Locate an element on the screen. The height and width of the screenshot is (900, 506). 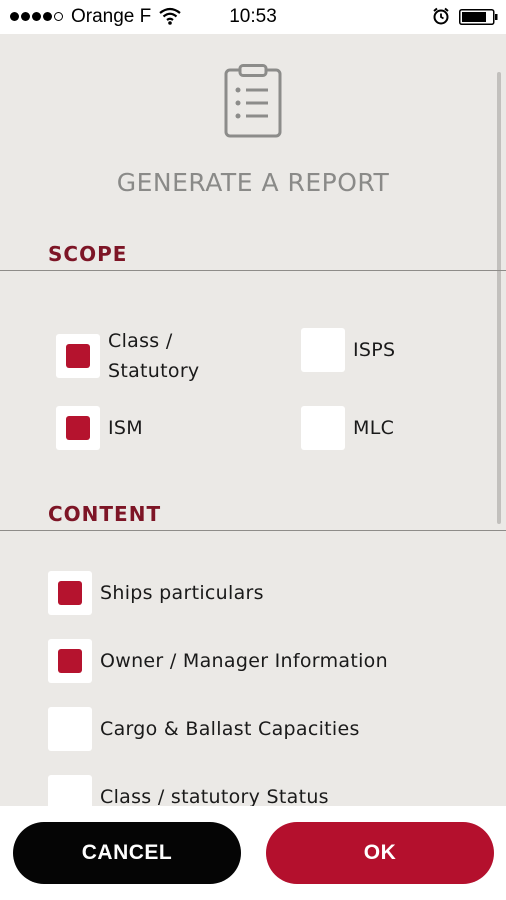
content-option-label: Owner / Manager Information is located at coordinates (244, 661).